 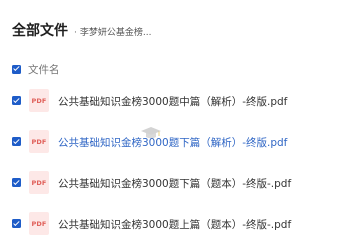 I want to click on file-name: 公共基础知识金榜3000题中篇（解析）-终版.pdf, so click(x=172, y=101).